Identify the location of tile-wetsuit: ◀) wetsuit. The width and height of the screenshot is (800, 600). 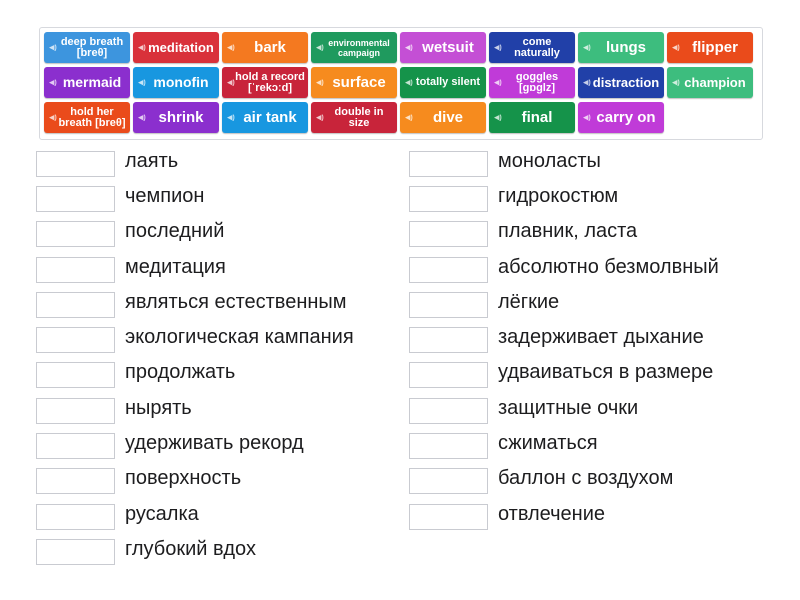
(443, 47).